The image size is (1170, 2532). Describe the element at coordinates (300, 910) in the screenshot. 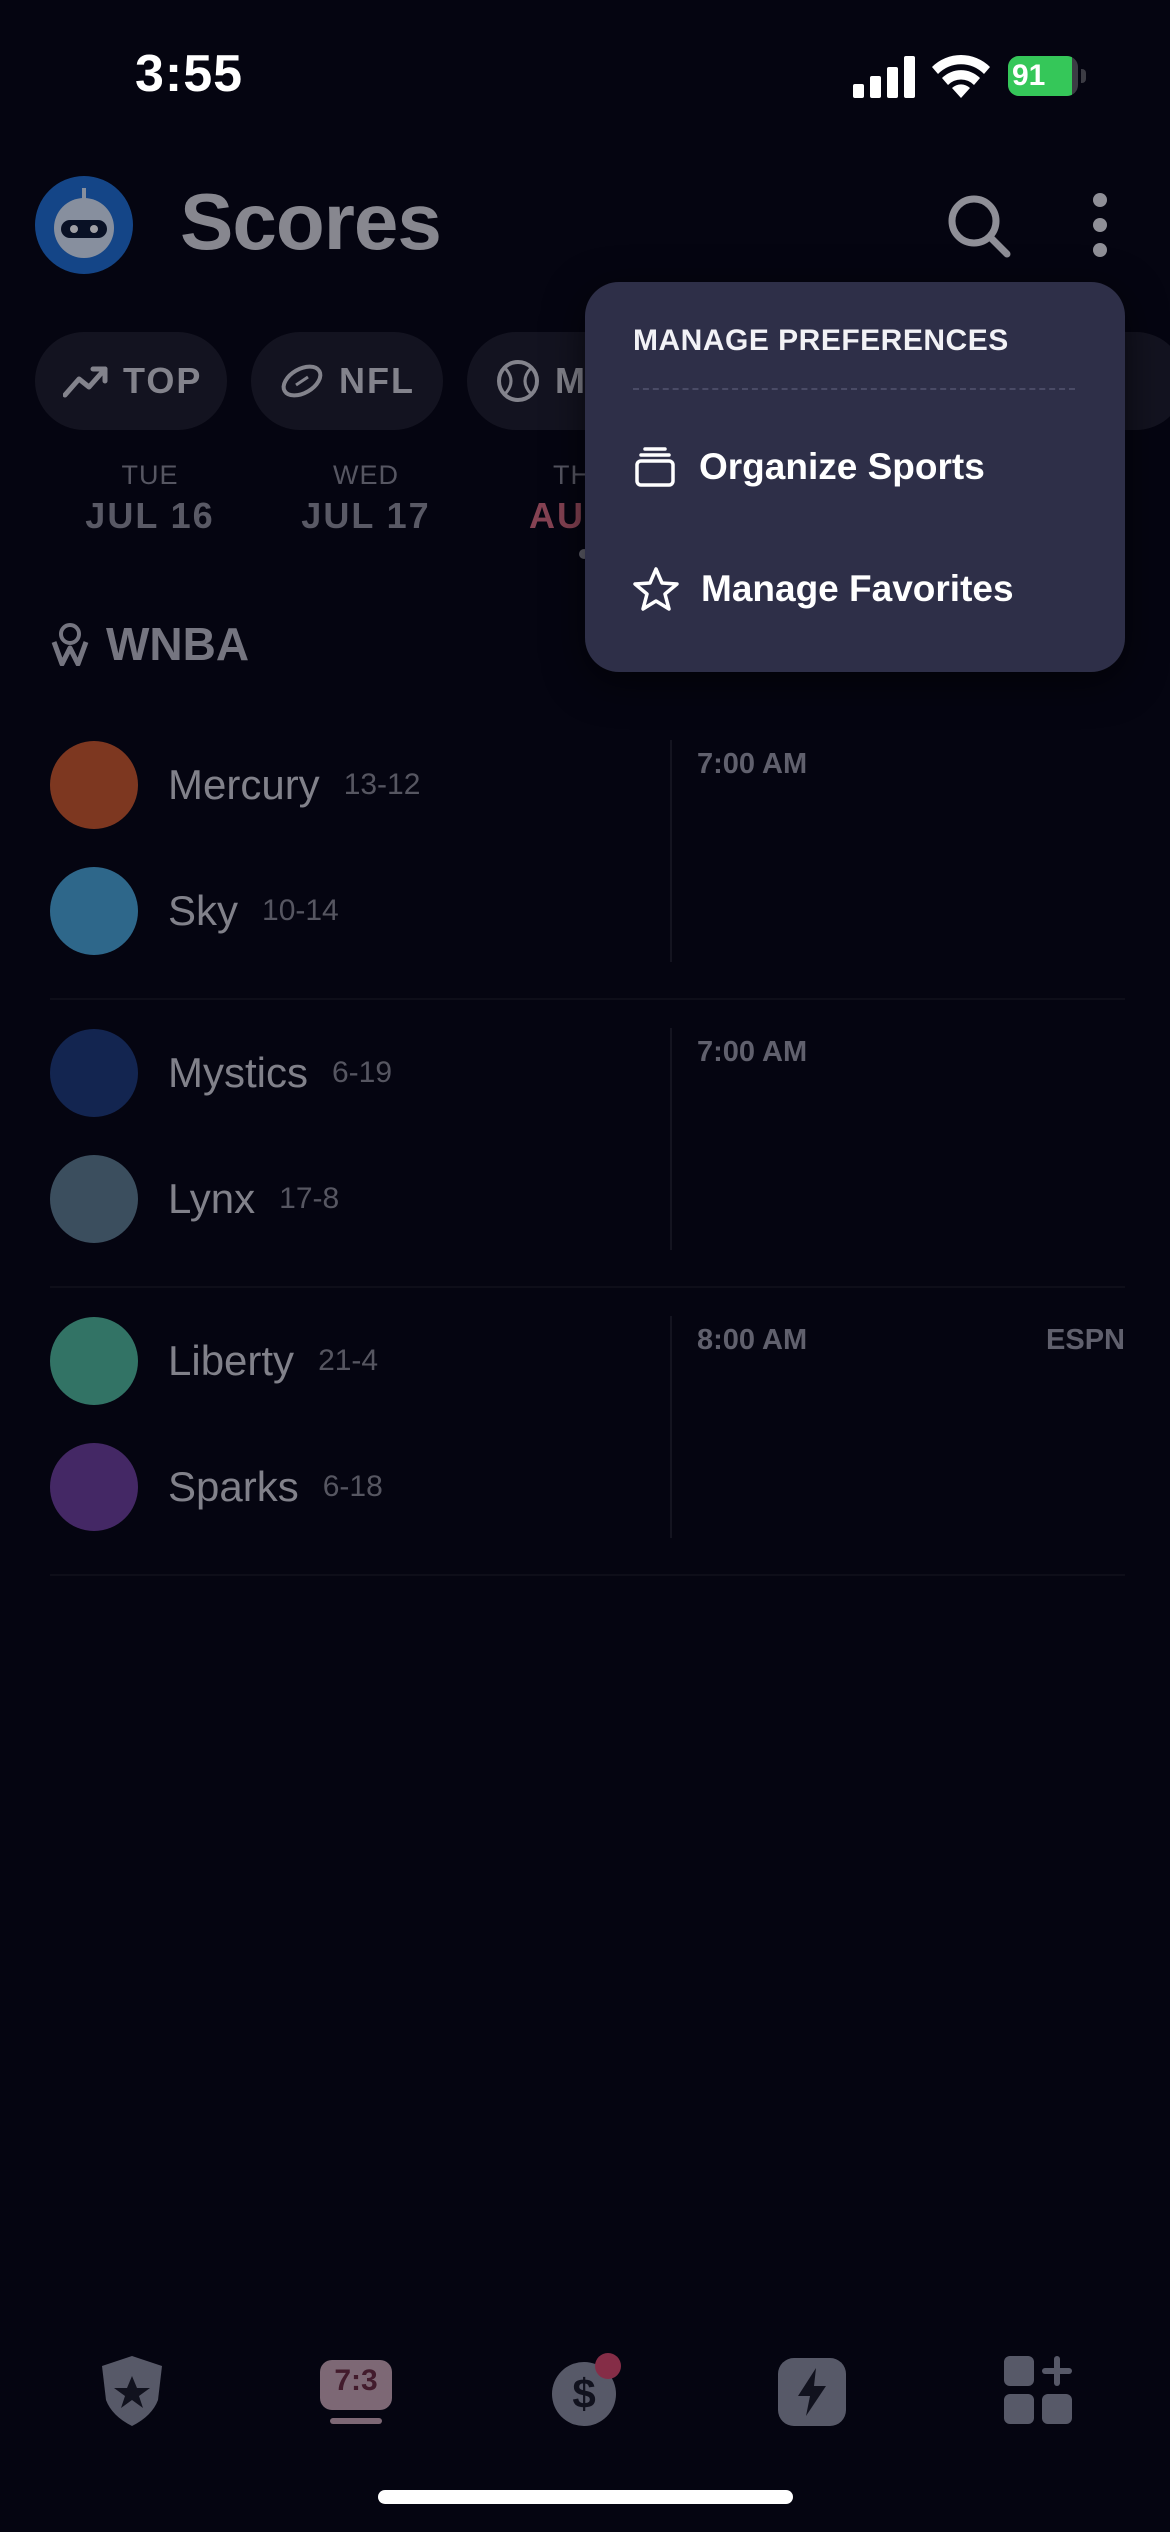

I see `team-record: 10-14` at that location.